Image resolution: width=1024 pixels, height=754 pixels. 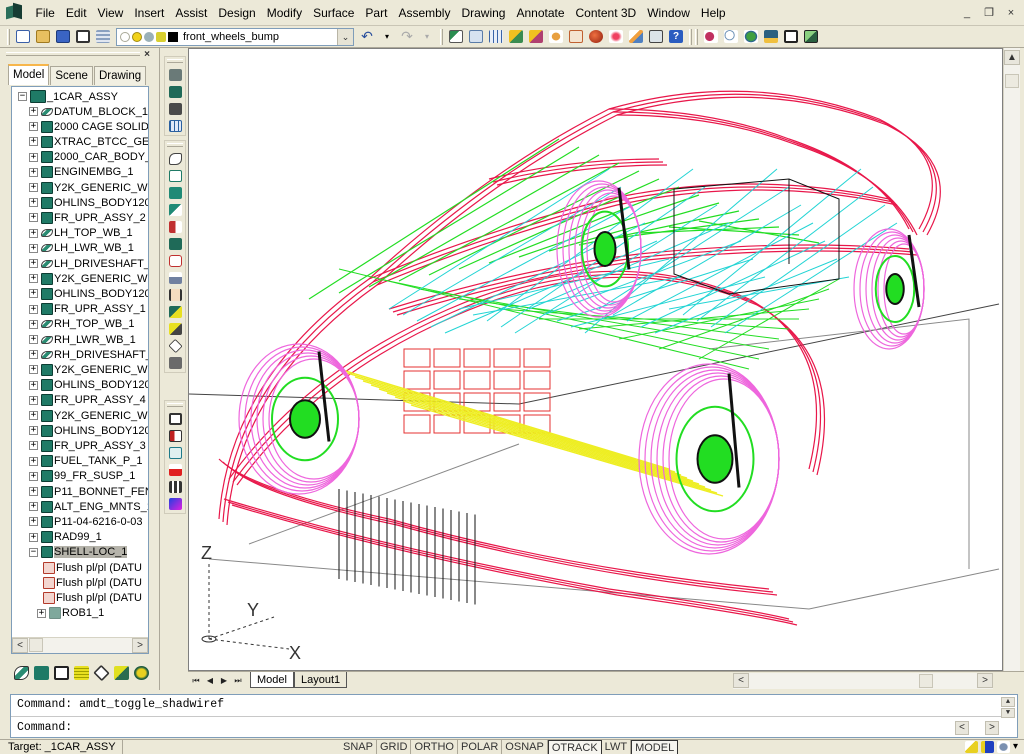 I want to click on tool-section, so click(x=175, y=435).